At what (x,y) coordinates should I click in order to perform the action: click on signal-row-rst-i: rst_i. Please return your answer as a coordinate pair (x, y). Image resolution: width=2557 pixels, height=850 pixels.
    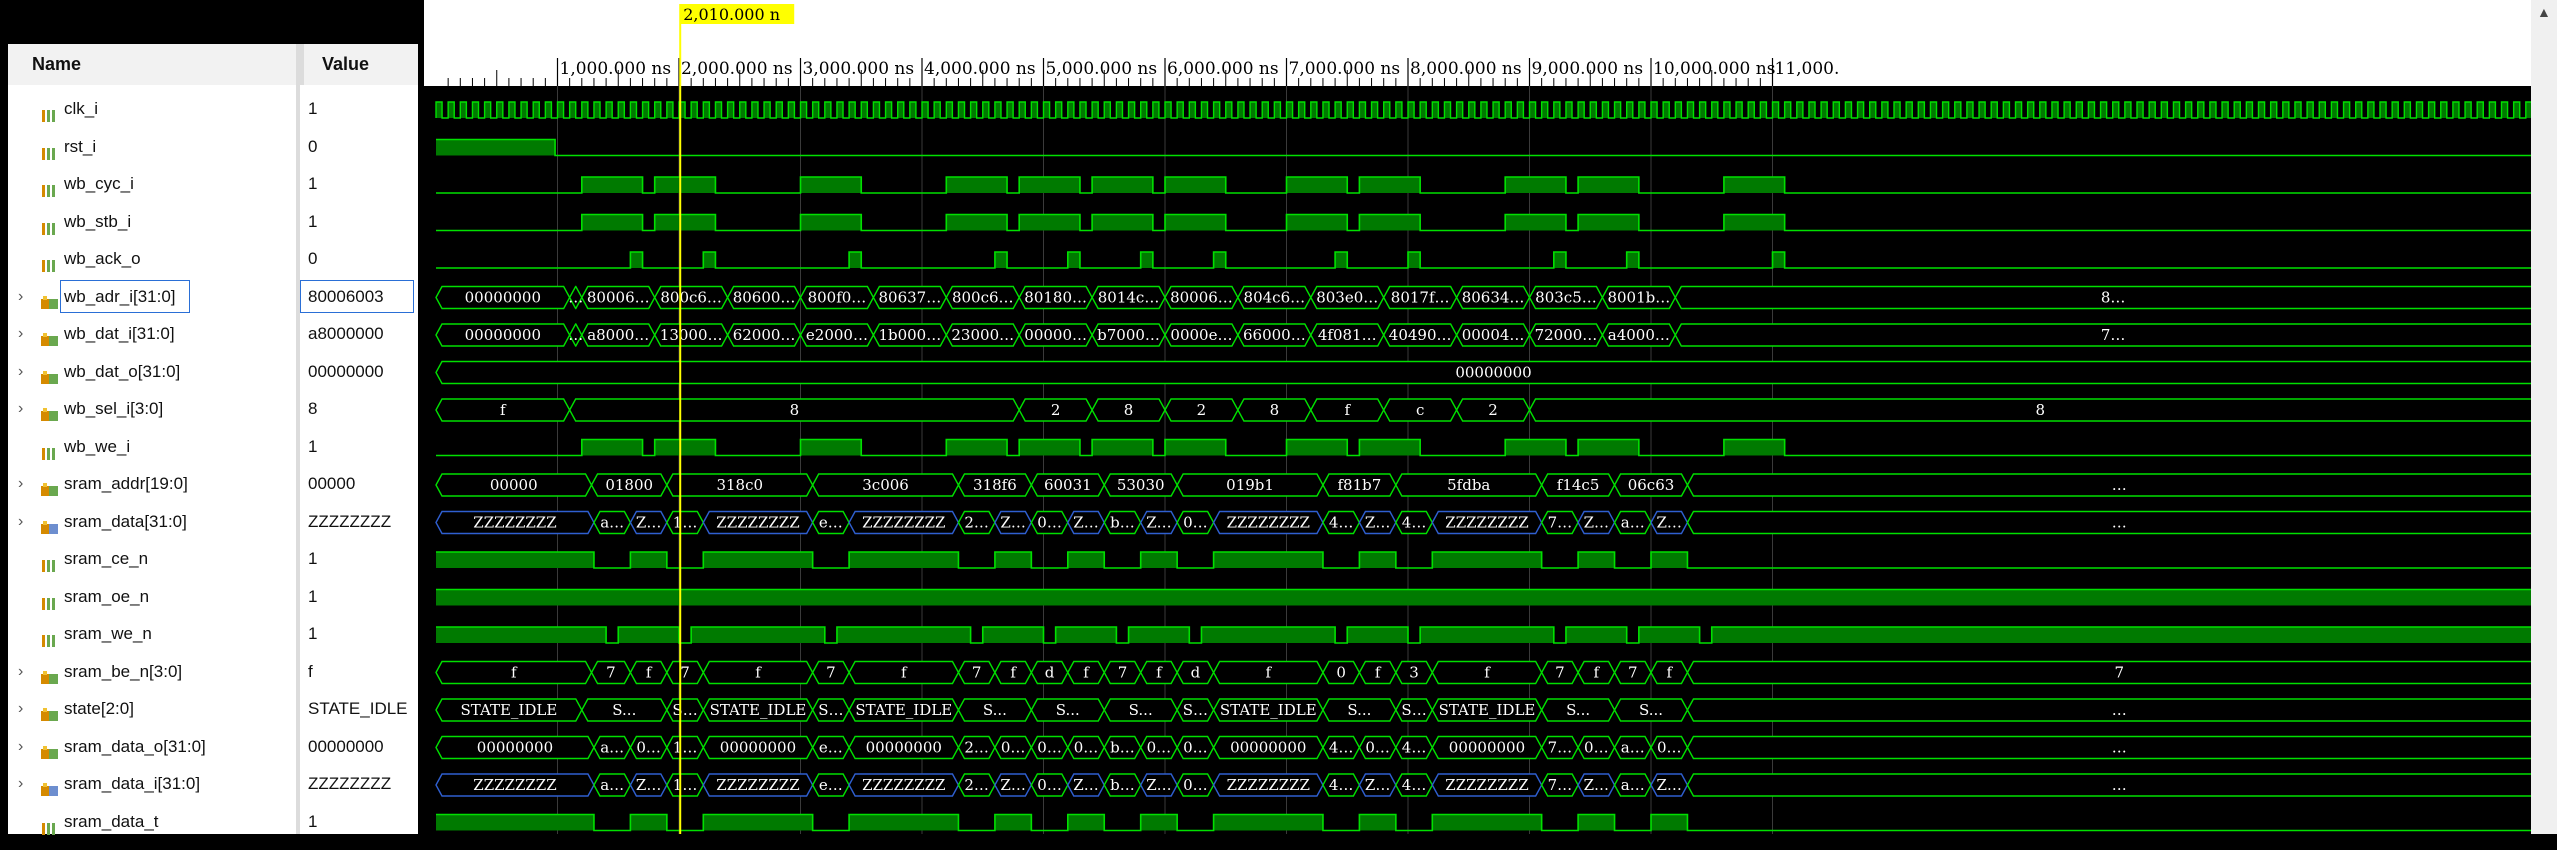
    Looking at the image, I should click on (152, 146).